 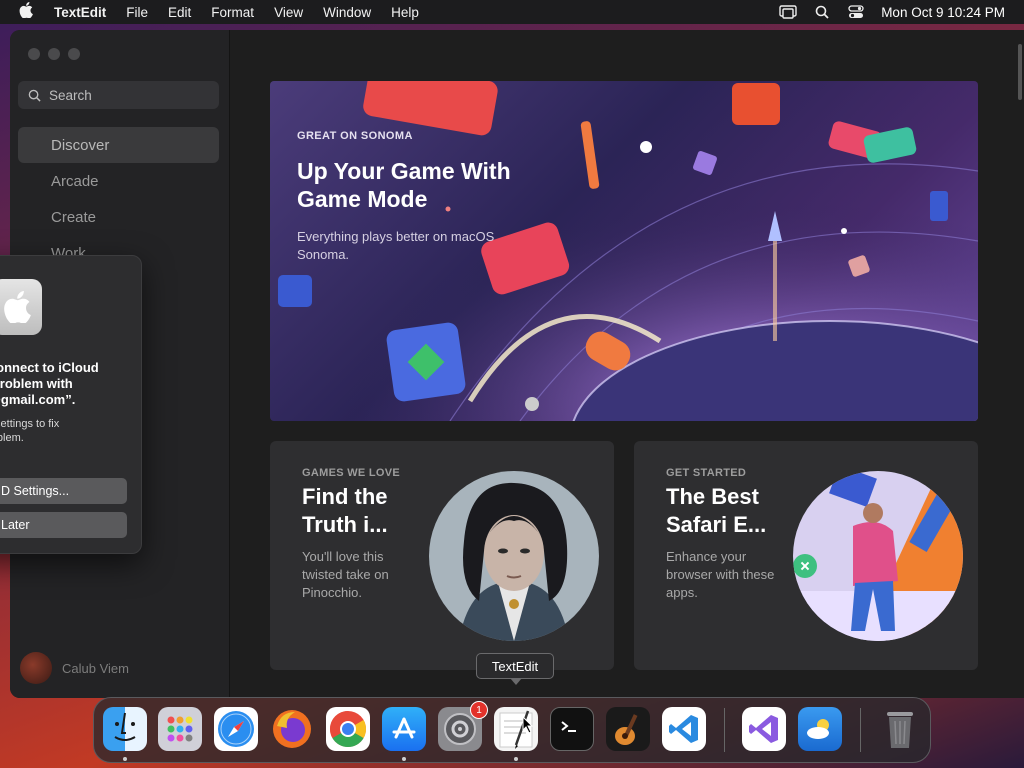 What do you see at coordinates (572, 729) in the screenshot?
I see `terminal-icon` at bounding box center [572, 729].